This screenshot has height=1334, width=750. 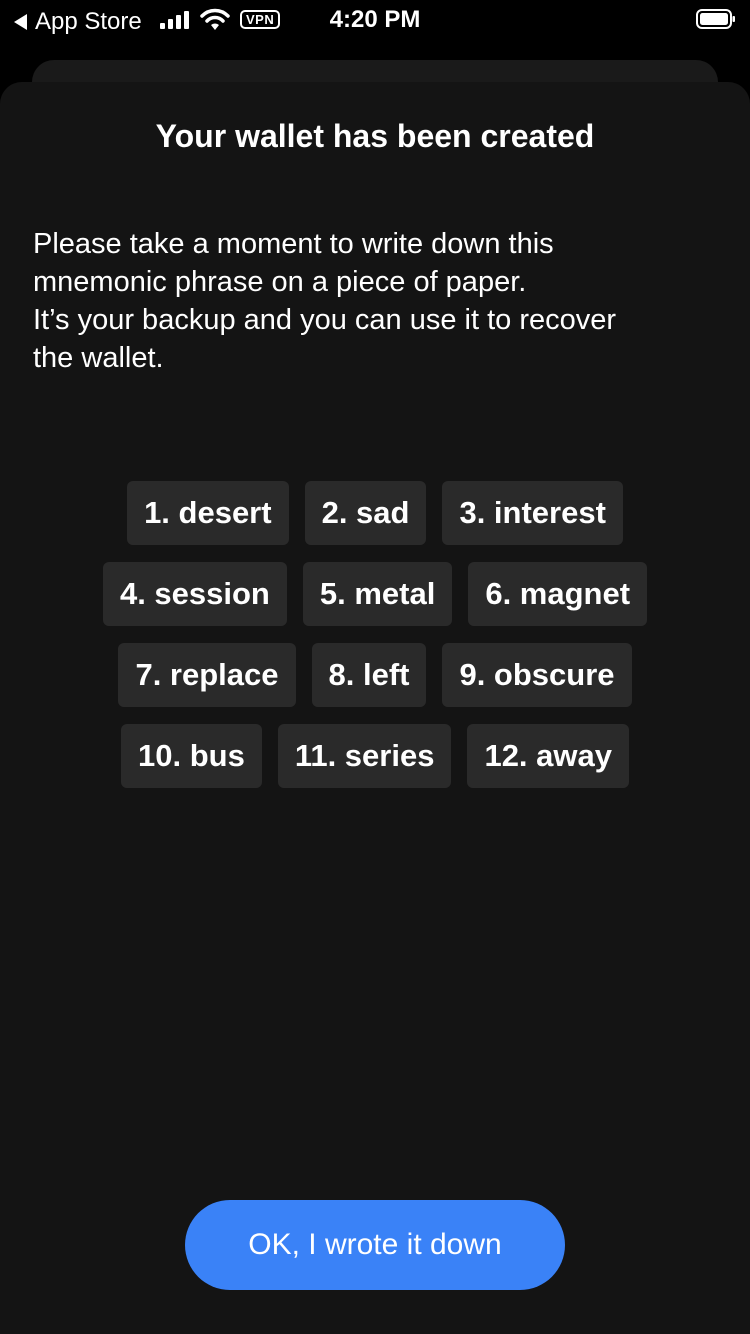 What do you see at coordinates (537, 675) in the screenshot?
I see `mnemonic-word: 9. obscure` at bounding box center [537, 675].